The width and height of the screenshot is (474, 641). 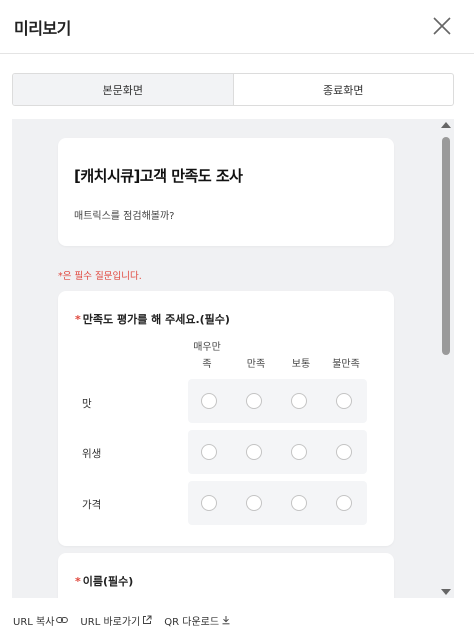 What do you see at coordinates (100, 276) in the screenshot?
I see `required-note: *은 필수 질문입니다.` at bounding box center [100, 276].